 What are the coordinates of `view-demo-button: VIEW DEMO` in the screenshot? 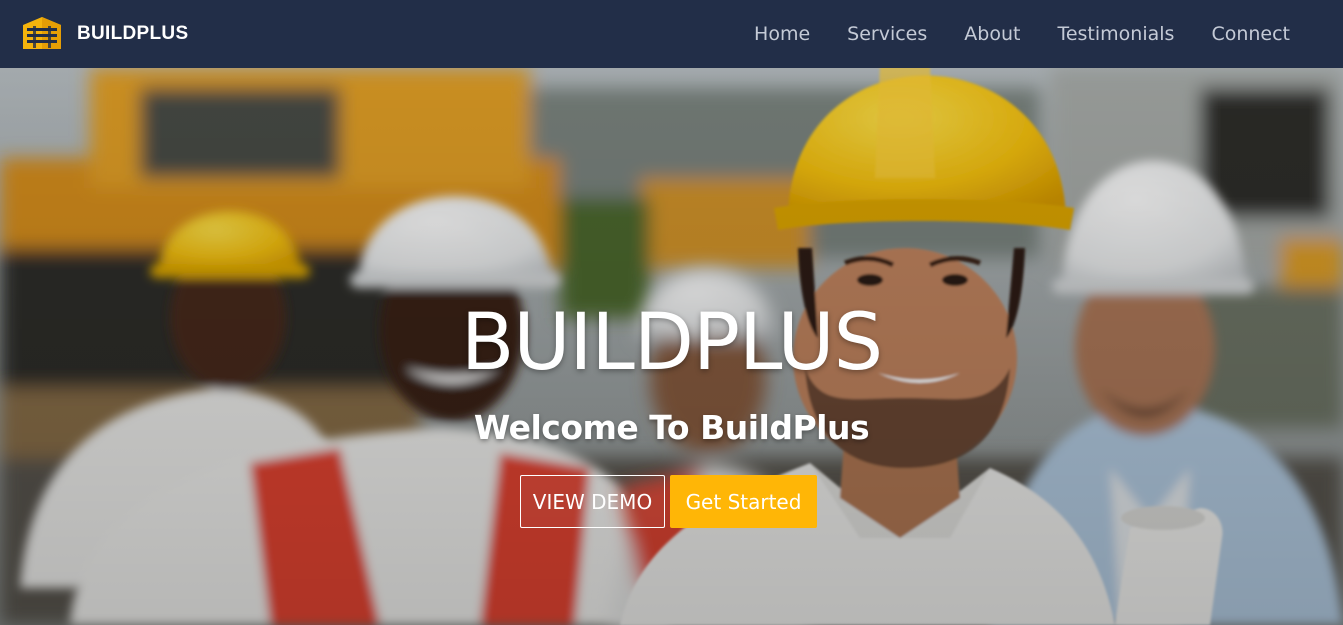 It's located at (592, 501).